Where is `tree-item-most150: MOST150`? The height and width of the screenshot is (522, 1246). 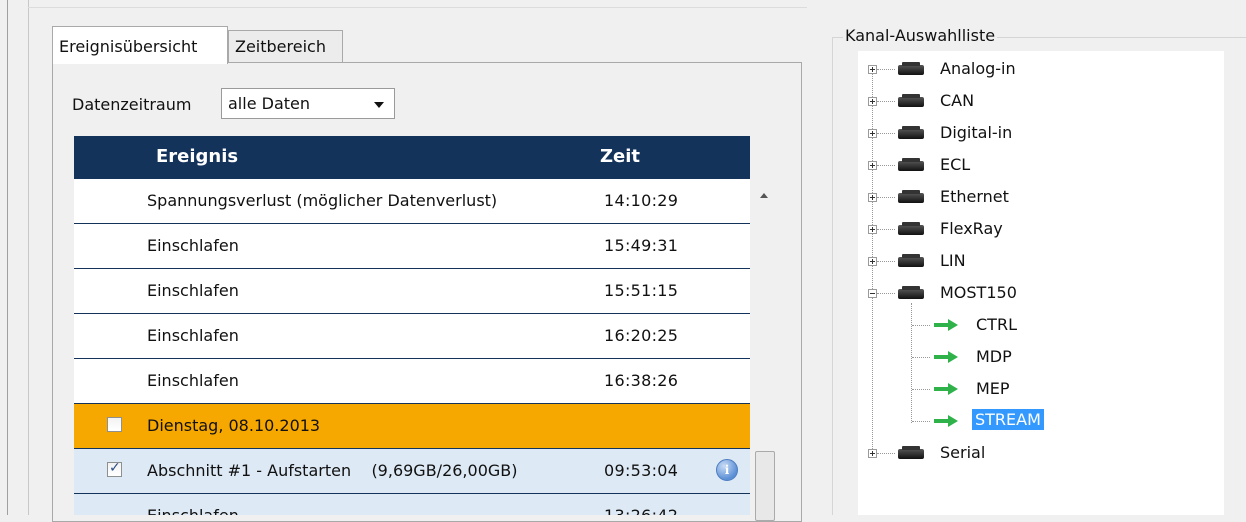
tree-item-most150: MOST150 is located at coordinates (988, 293).